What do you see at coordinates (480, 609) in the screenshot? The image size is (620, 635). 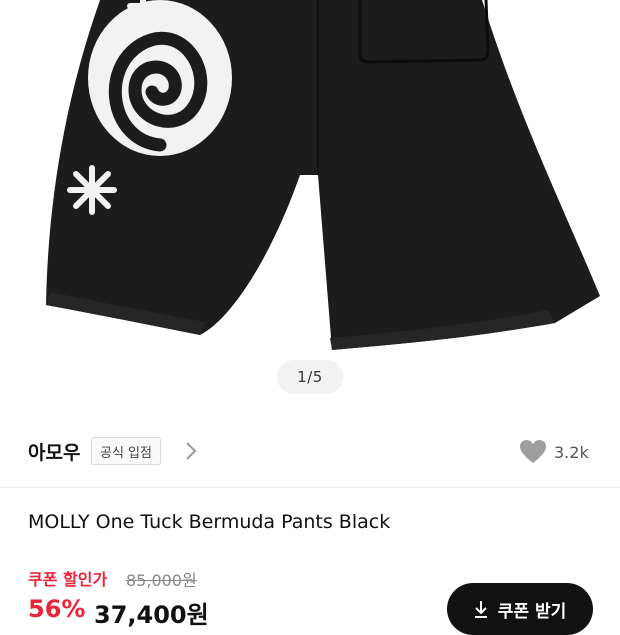 I see `download-arrow-icon` at bounding box center [480, 609].